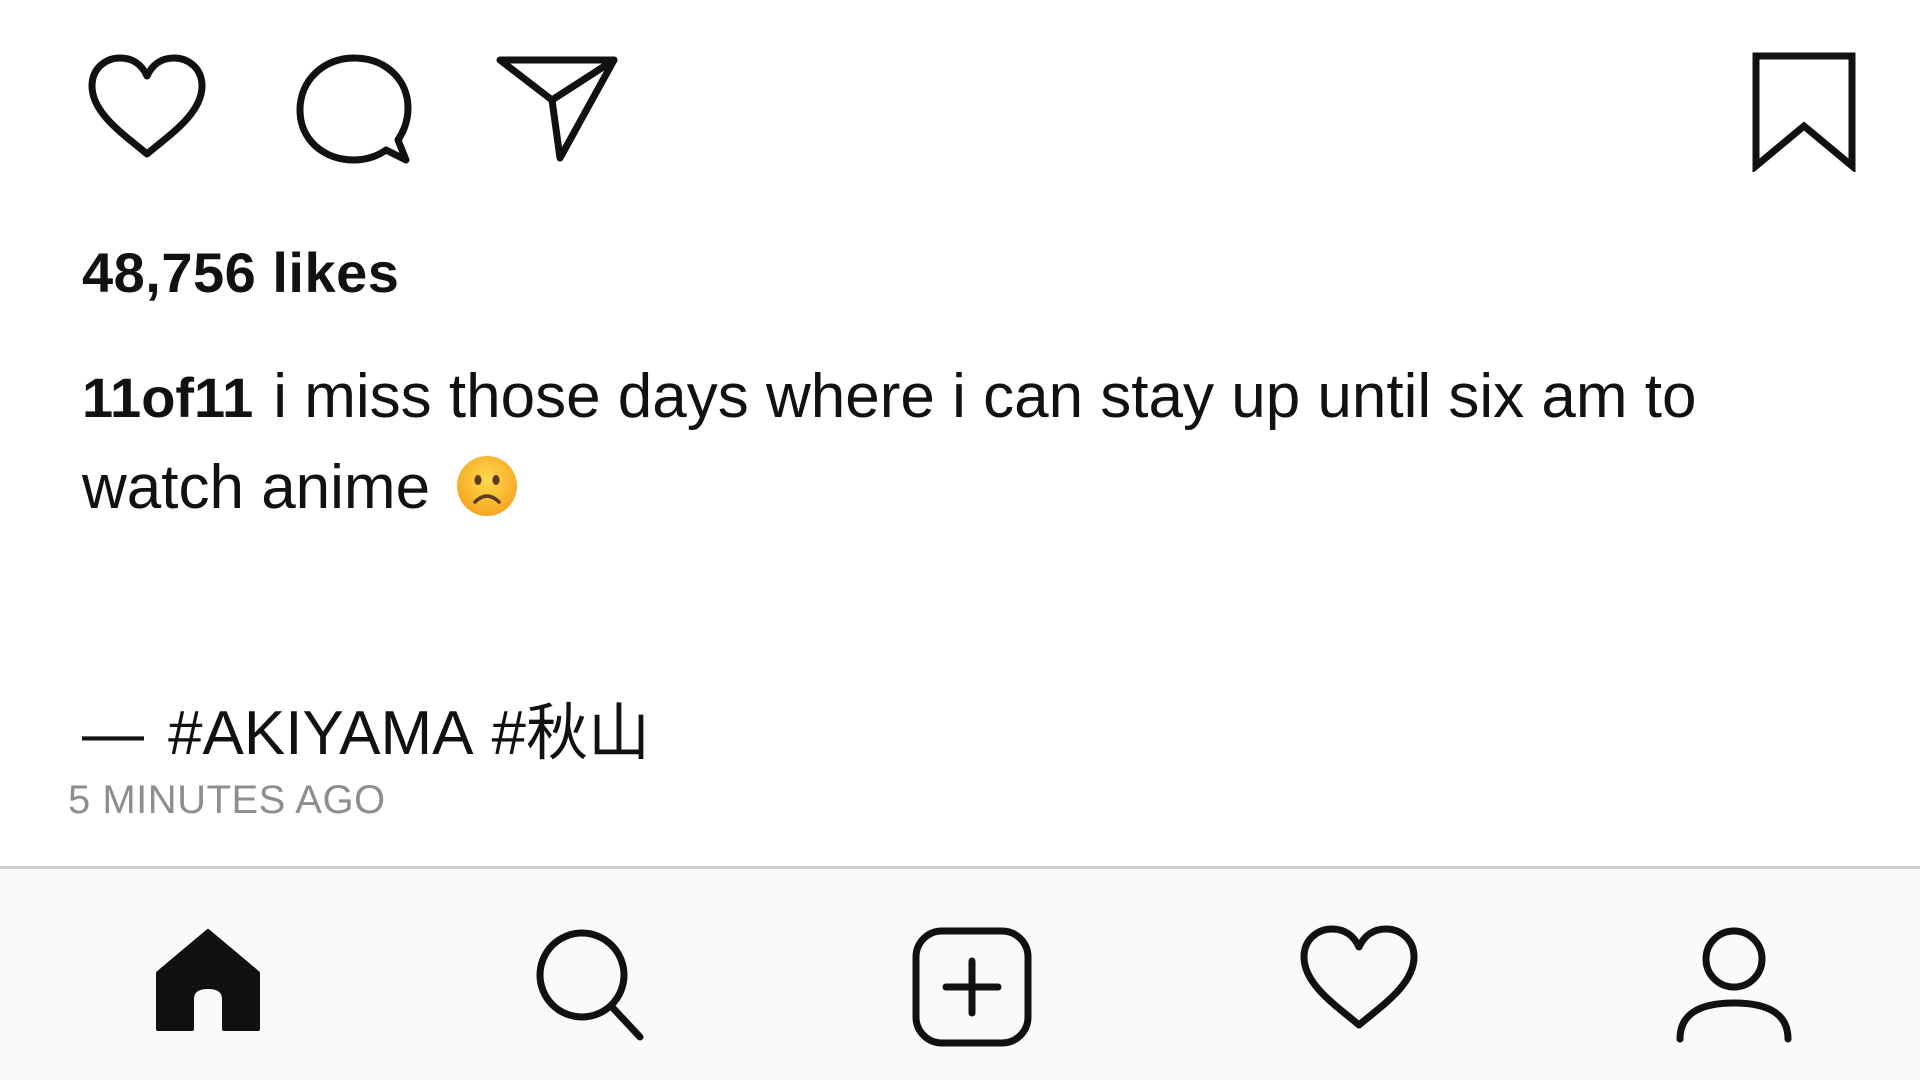 The image size is (1920, 1083). What do you see at coordinates (240, 272) in the screenshot?
I see `likes-count: 48,756 likes` at bounding box center [240, 272].